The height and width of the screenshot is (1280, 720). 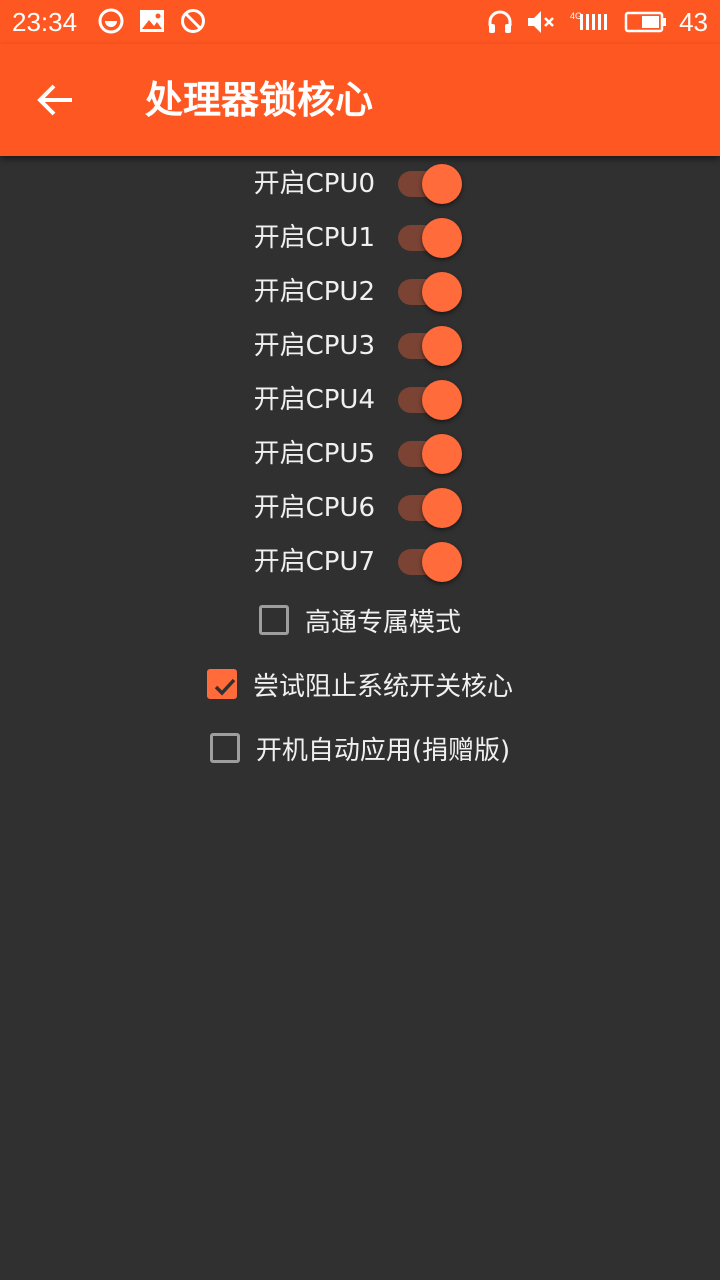 I want to click on cpu-switch-row: 开启CPU2, so click(x=360, y=292).